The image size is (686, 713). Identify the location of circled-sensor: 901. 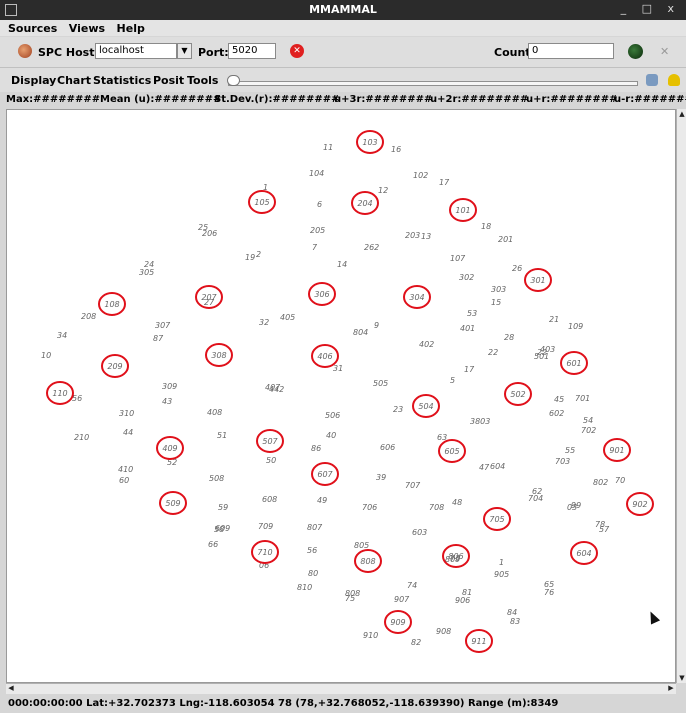
(617, 450).